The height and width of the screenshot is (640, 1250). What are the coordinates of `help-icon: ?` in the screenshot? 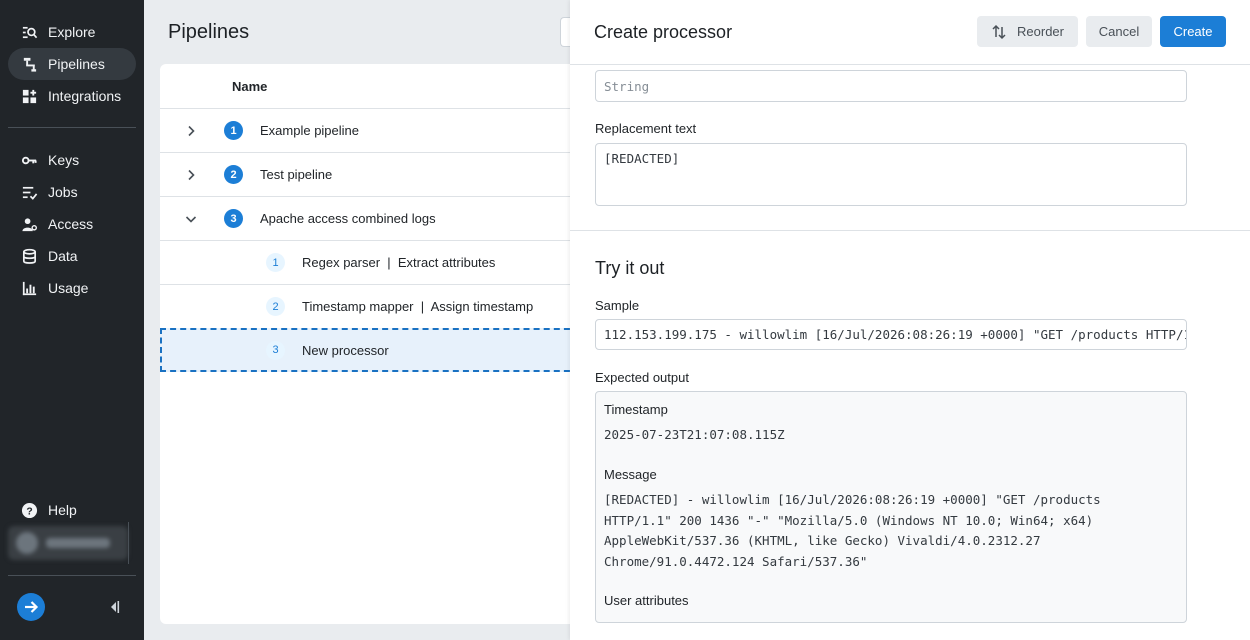 It's located at (29, 510).